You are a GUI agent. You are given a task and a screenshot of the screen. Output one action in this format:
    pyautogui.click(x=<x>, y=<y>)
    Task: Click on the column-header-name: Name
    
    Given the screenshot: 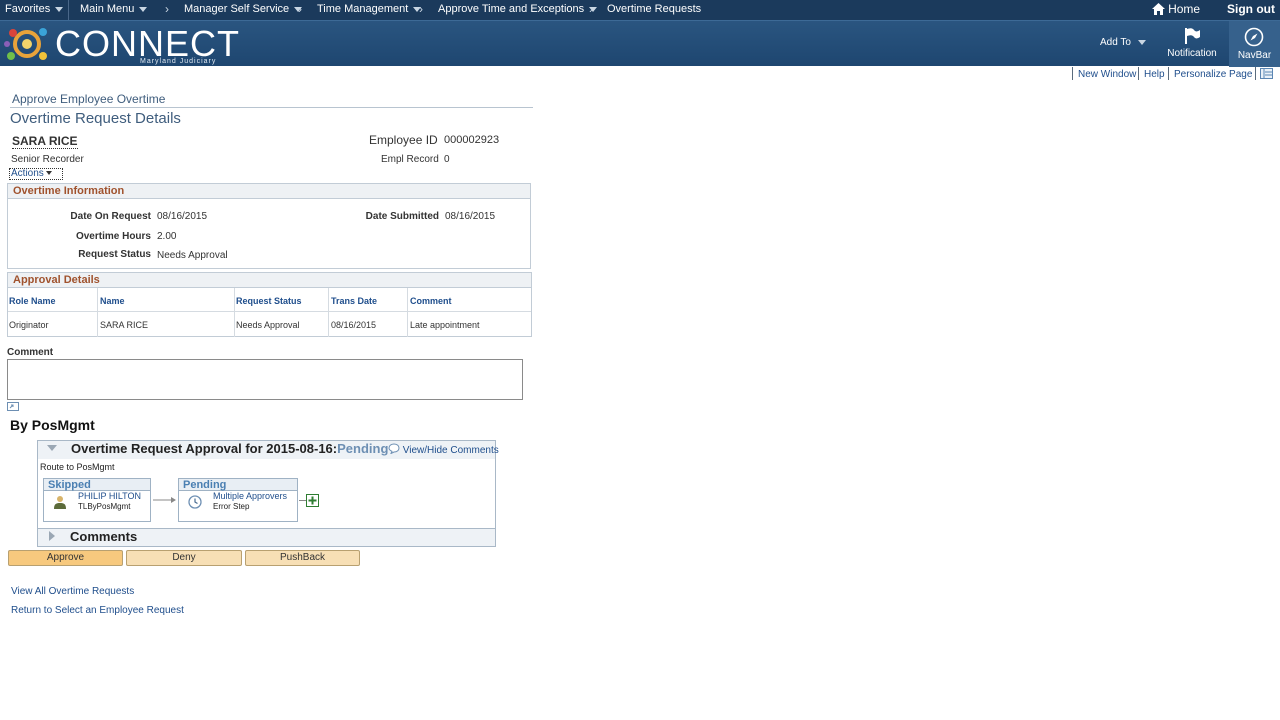 What is the action you would take?
    pyautogui.click(x=112, y=301)
    